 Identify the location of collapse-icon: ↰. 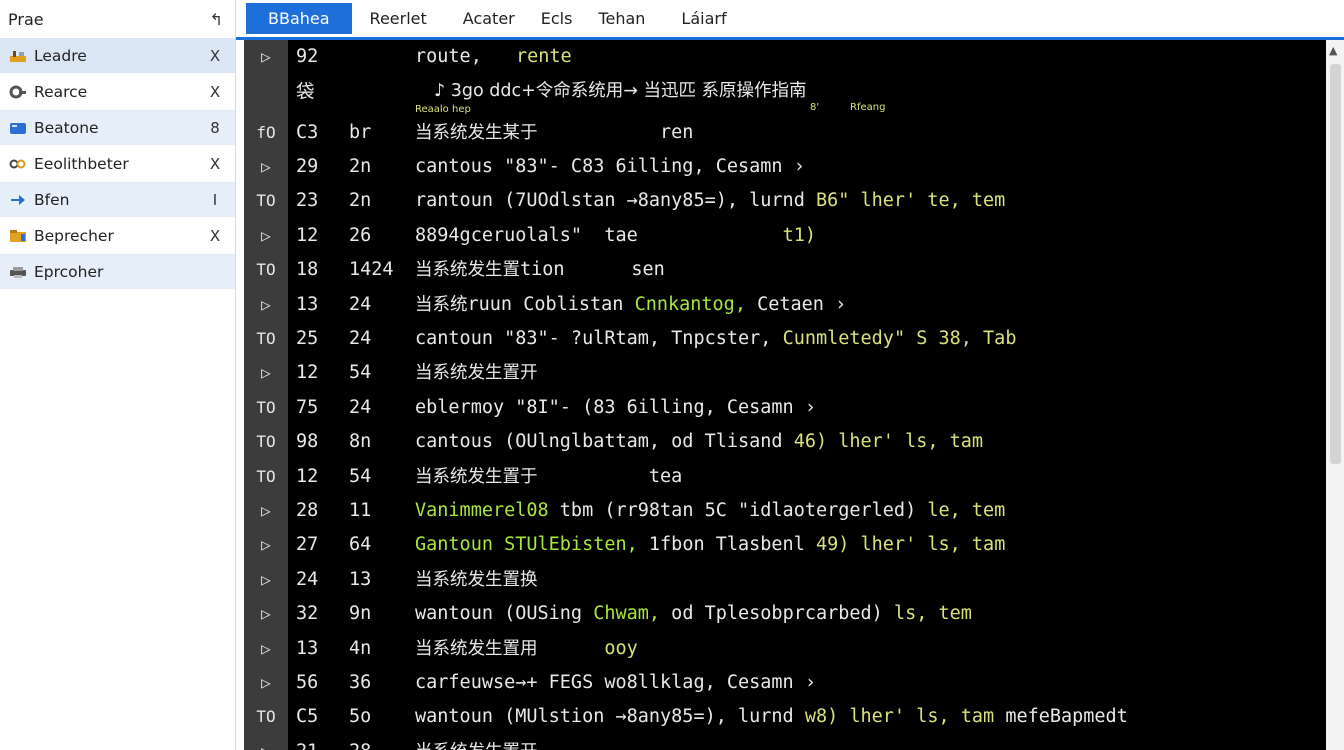
(216, 19).